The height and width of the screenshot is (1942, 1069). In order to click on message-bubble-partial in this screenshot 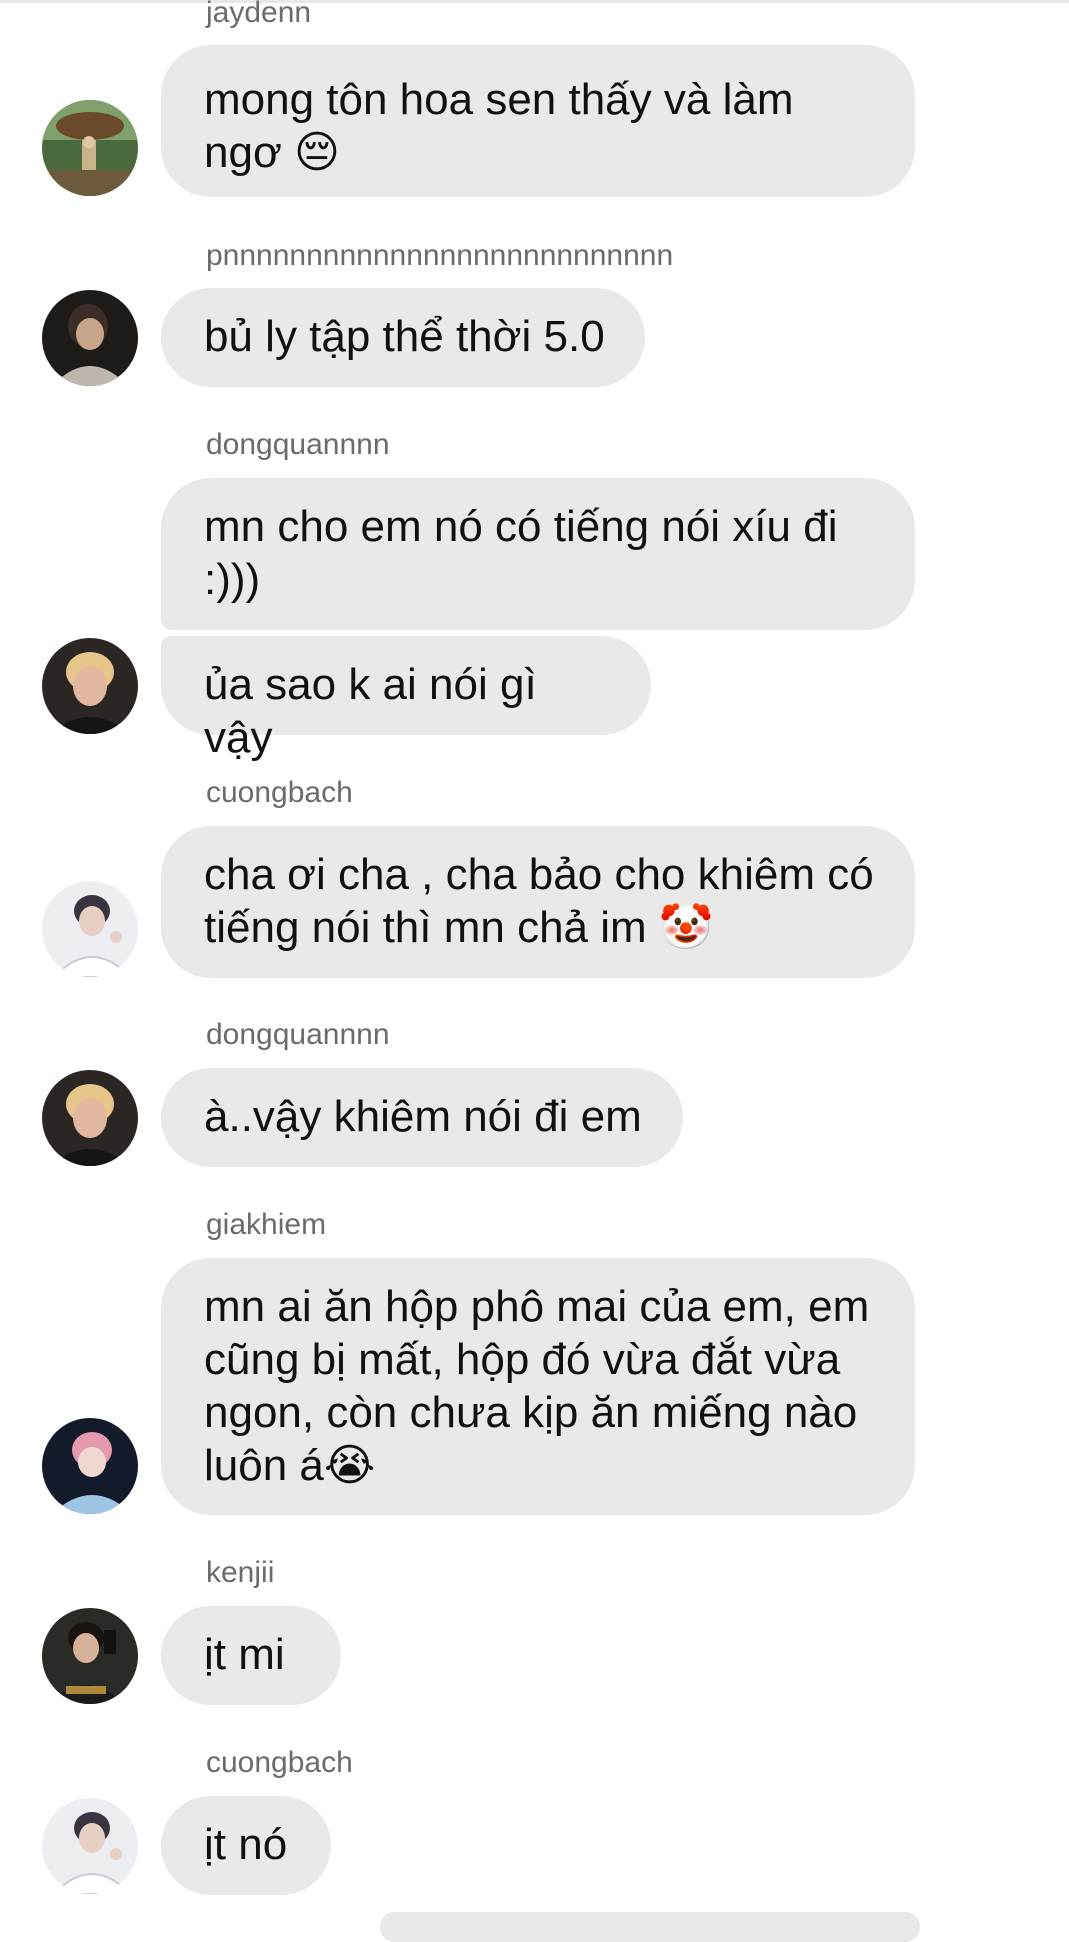, I will do `click(650, 1927)`.